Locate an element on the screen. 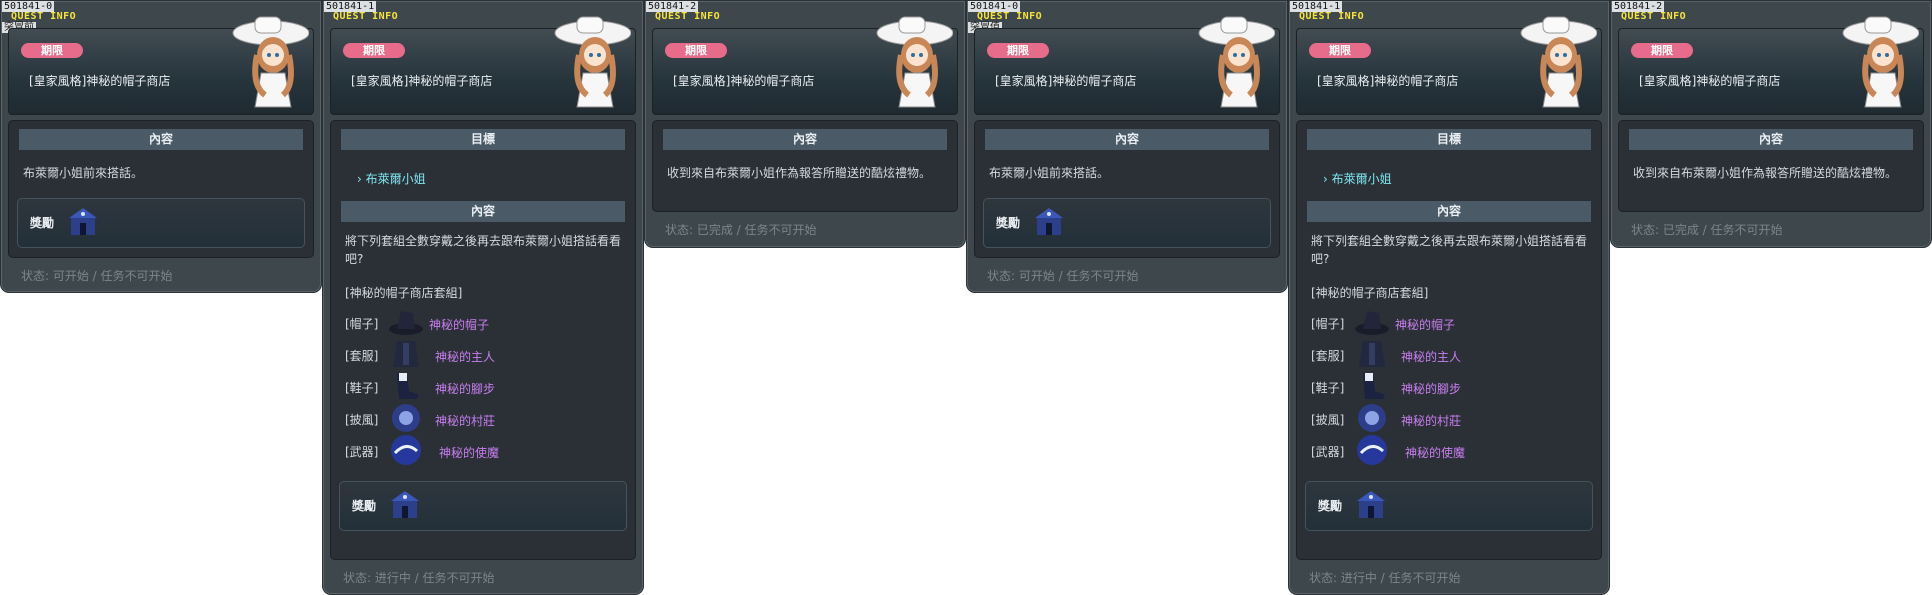 This screenshot has height=595, width=1932. outfit-icon is located at coordinates (1372, 354).